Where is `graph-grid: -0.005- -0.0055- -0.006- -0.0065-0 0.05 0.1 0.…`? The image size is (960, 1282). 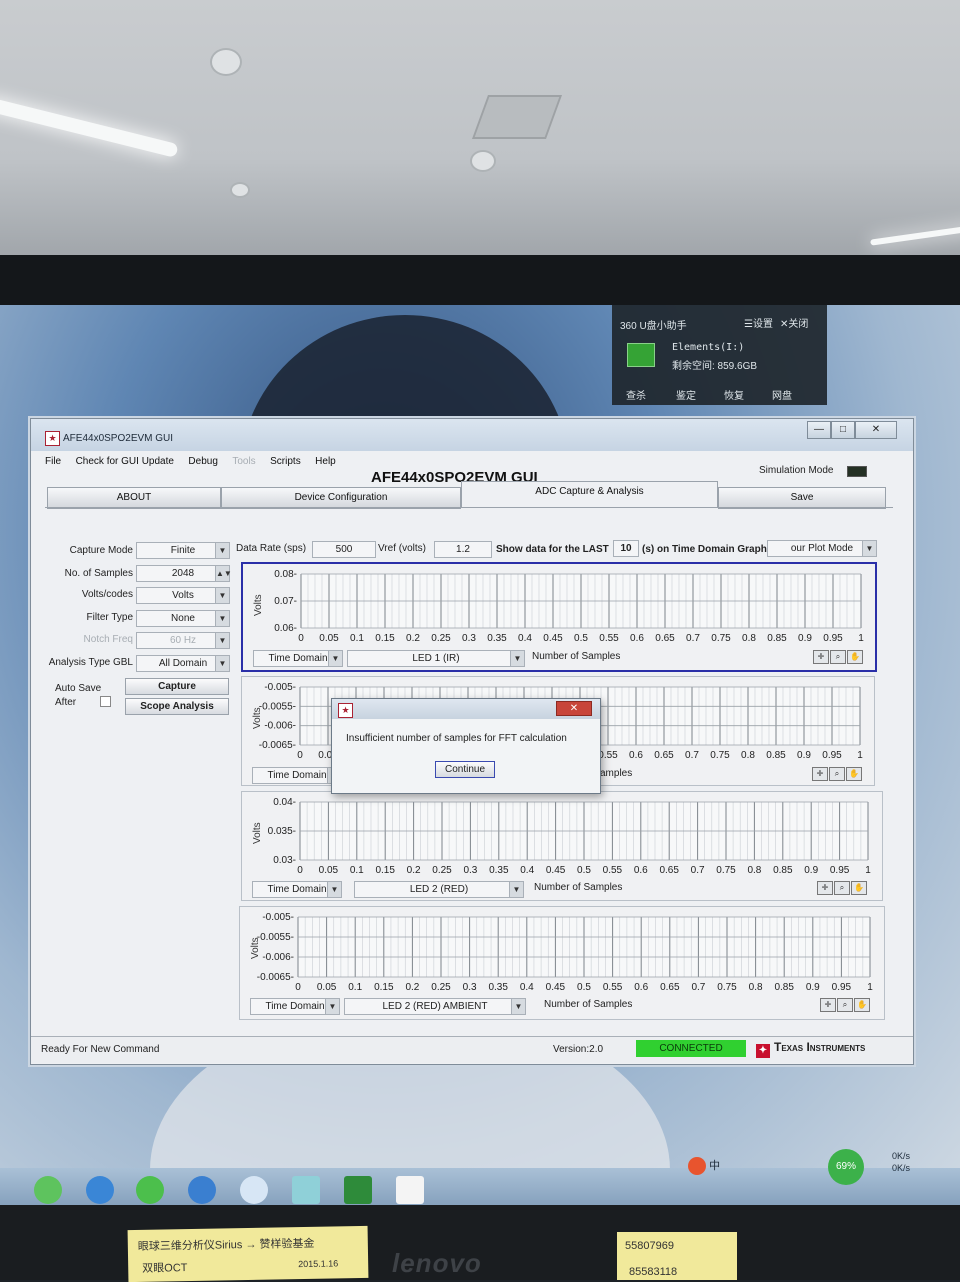 graph-grid: -0.005- -0.0055- -0.006- -0.0065-0 0.05 0.1 0.… is located at coordinates (562, 951).